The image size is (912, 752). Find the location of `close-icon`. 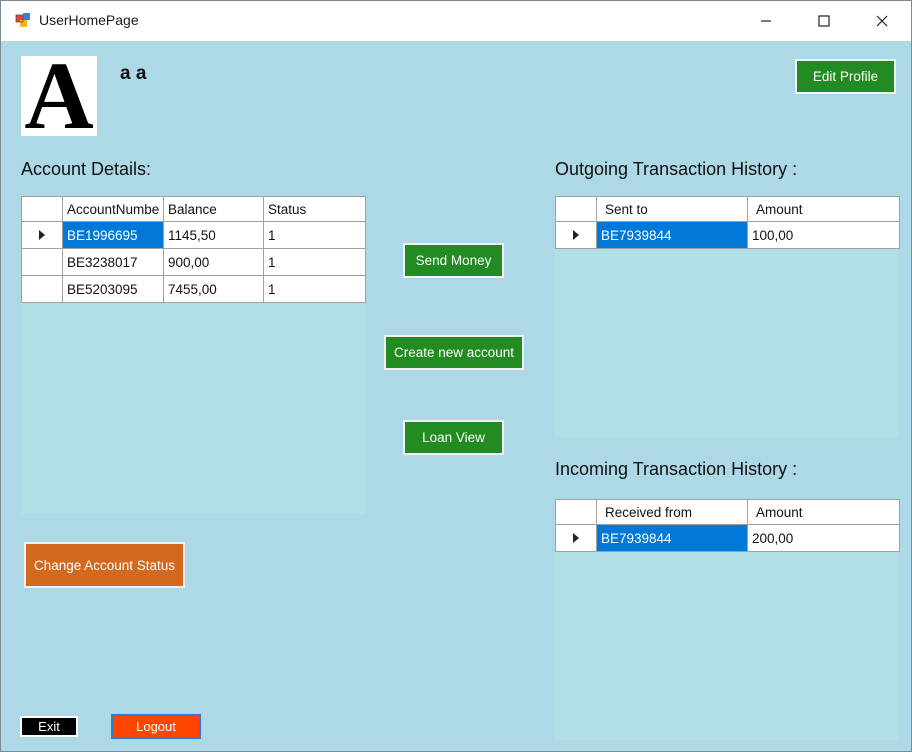

close-icon is located at coordinates (882, 21).